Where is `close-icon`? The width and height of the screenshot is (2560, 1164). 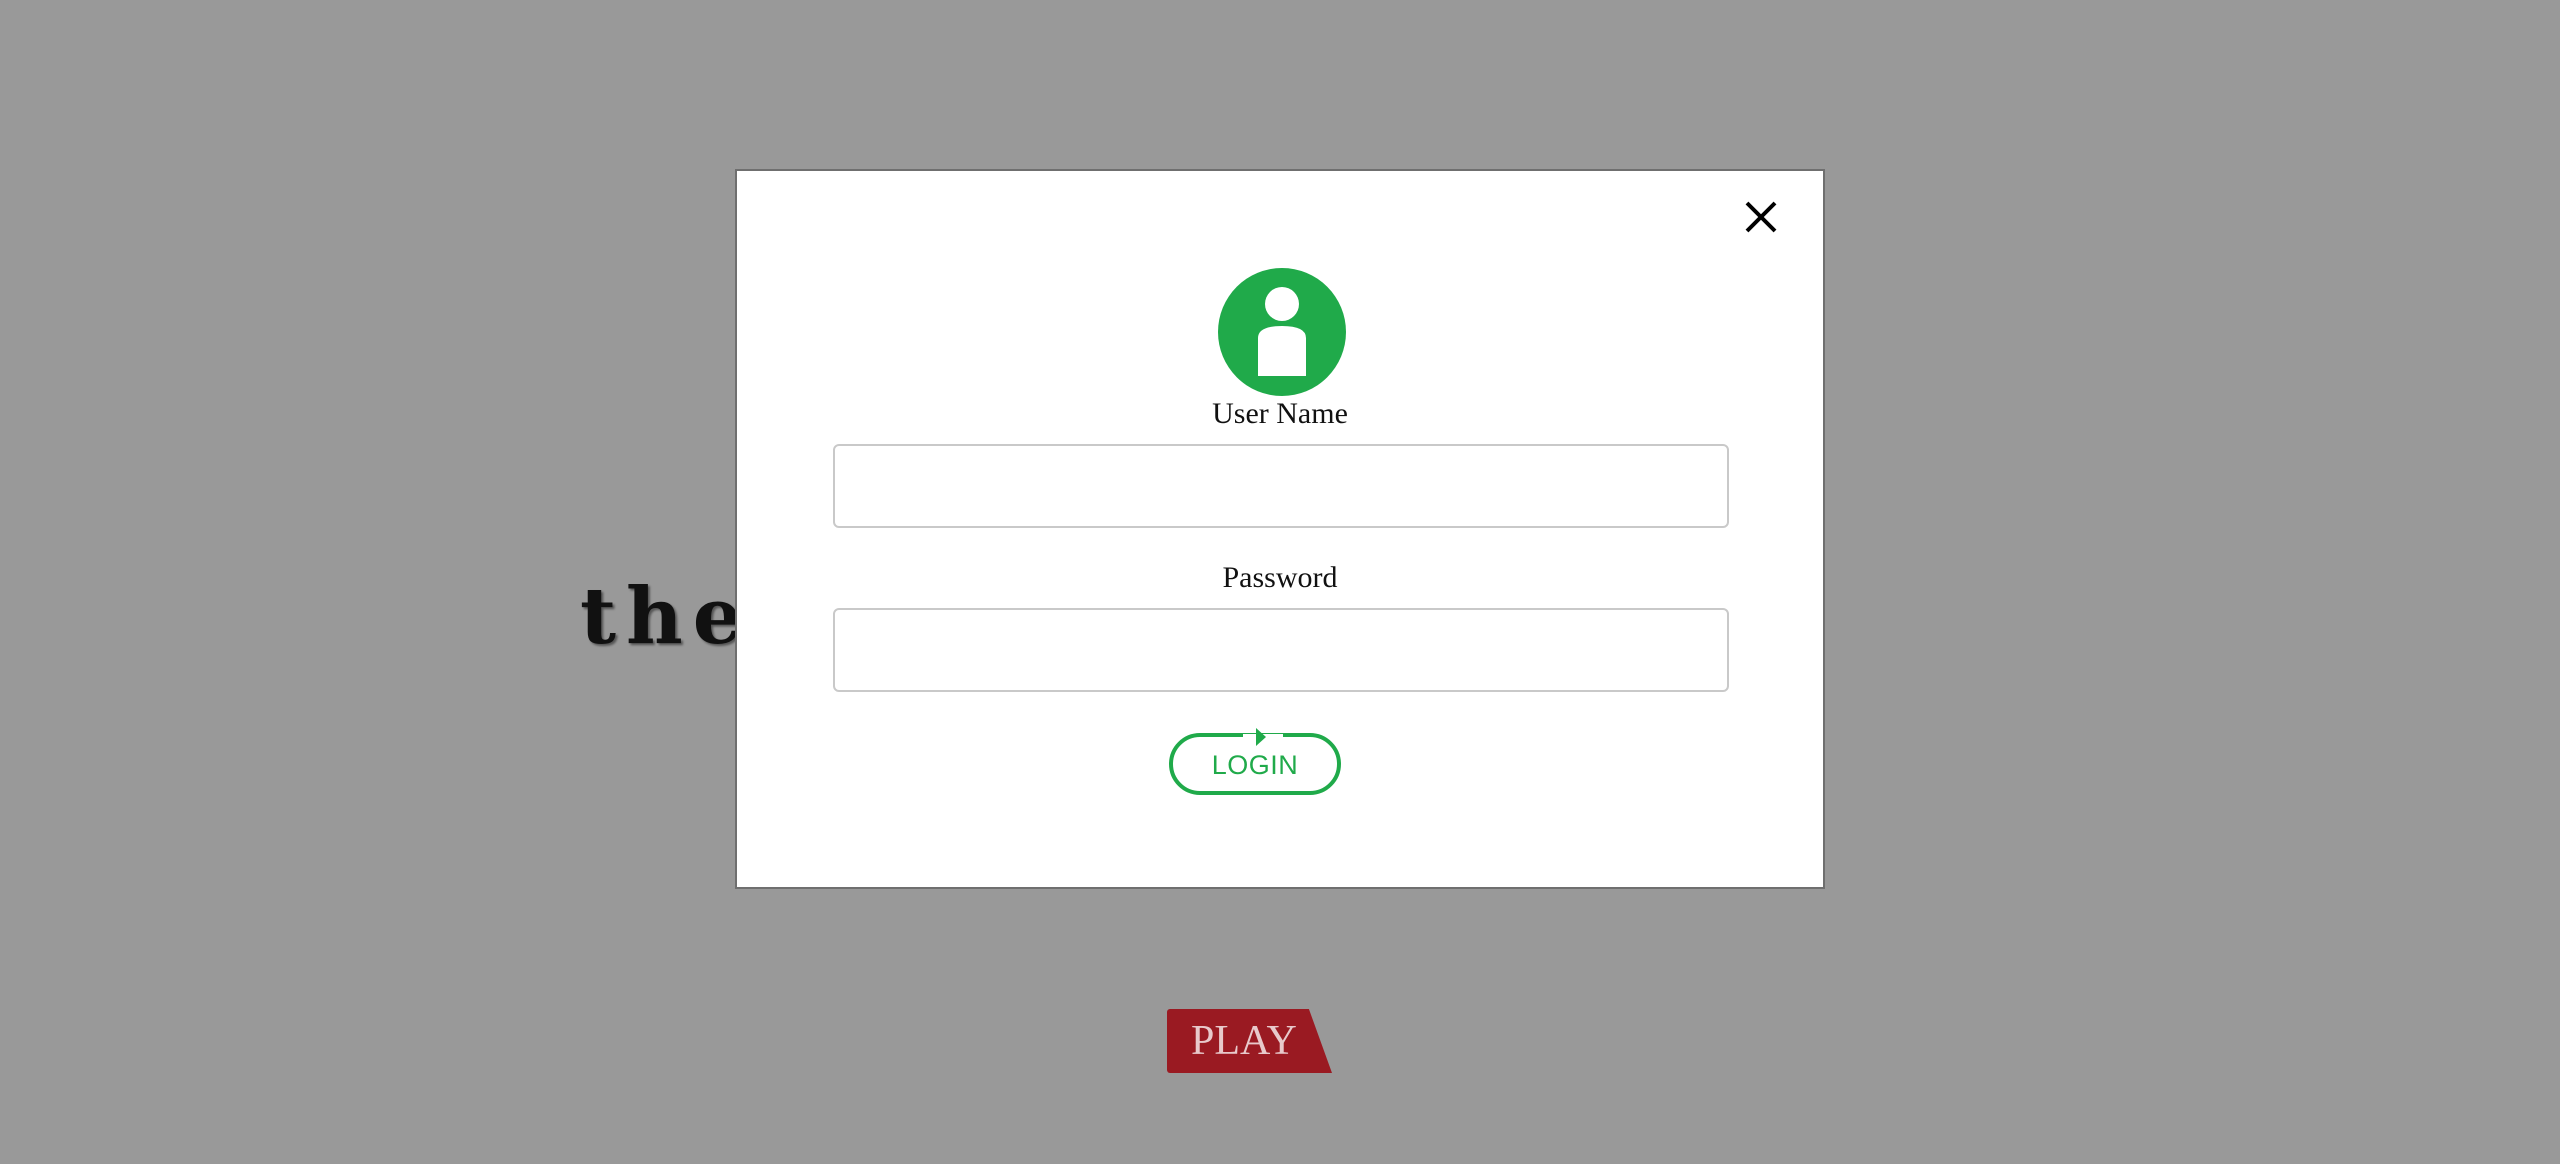 close-icon is located at coordinates (1761, 217).